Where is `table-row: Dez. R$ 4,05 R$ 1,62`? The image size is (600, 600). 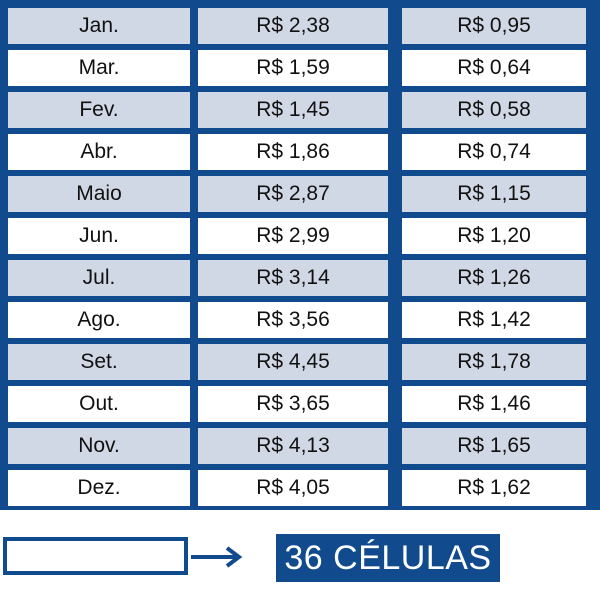
table-row: Dez. R$ 4,05 R$ 1,62 is located at coordinates (300, 488).